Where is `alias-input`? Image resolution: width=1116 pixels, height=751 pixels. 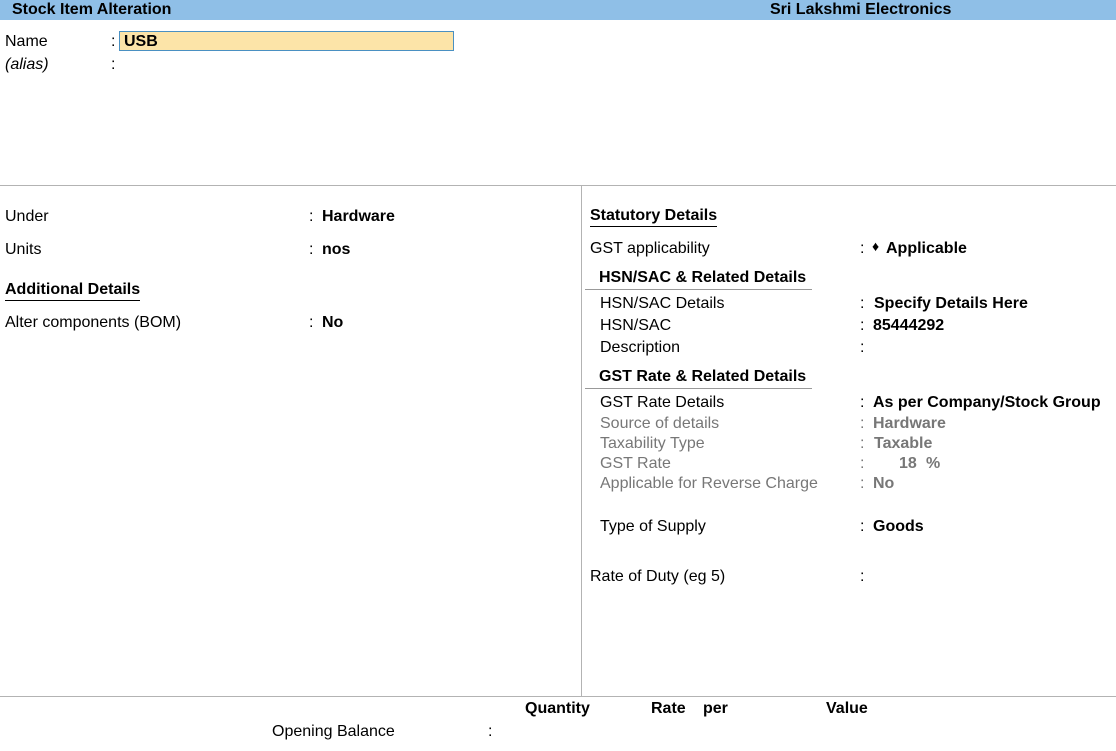
alias-input is located at coordinates (288, 64).